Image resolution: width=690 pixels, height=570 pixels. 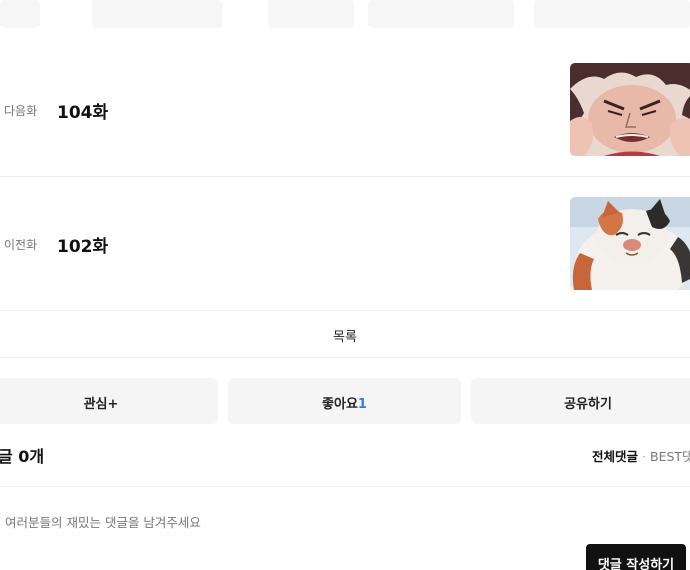 What do you see at coordinates (21, 111) in the screenshot?
I see `next-episode-label: 다음화` at bounding box center [21, 111].